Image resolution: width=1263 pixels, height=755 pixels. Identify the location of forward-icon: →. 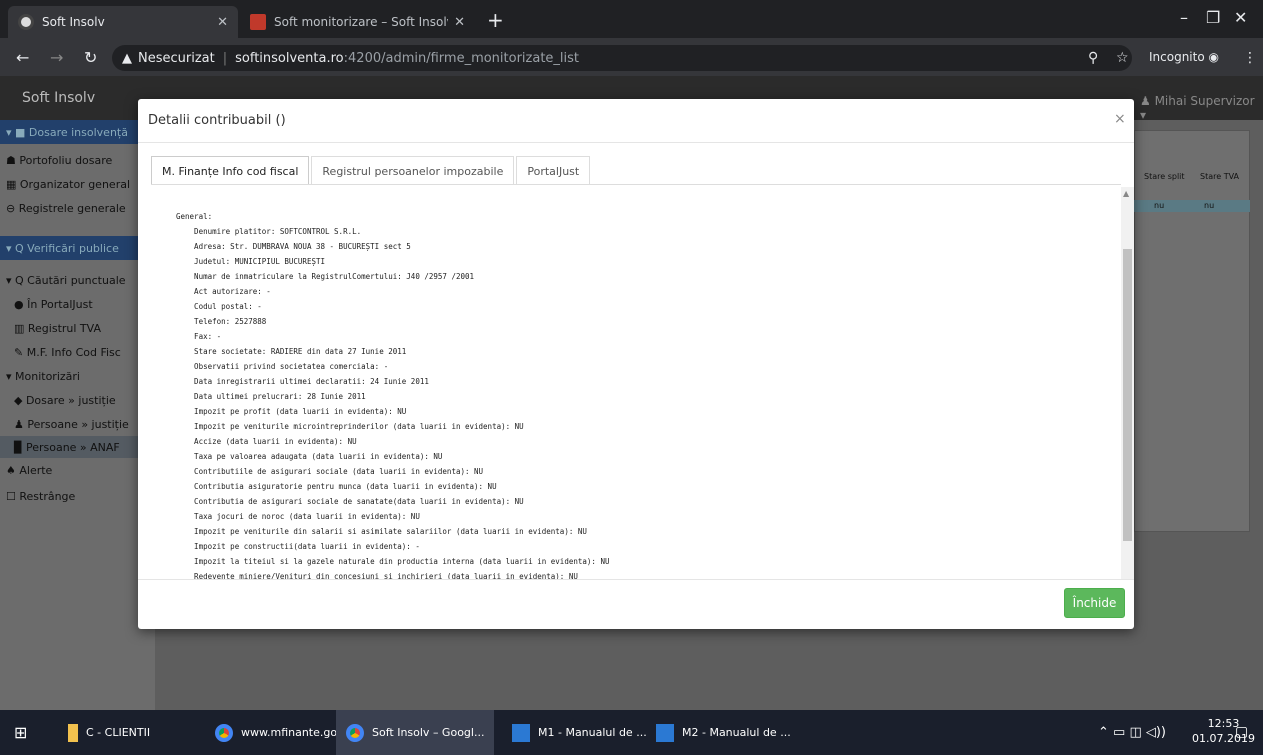
(56, 57).